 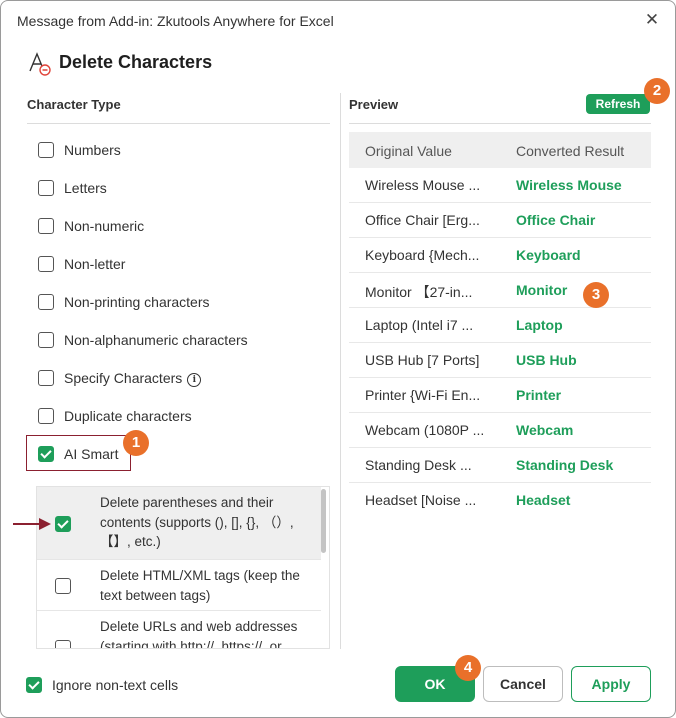 What do you see at coordinates (500, 395) in the screenshot?
I see `table-row: Printer {Wi-Fi En... Printer` at bounding box center [500, 395].